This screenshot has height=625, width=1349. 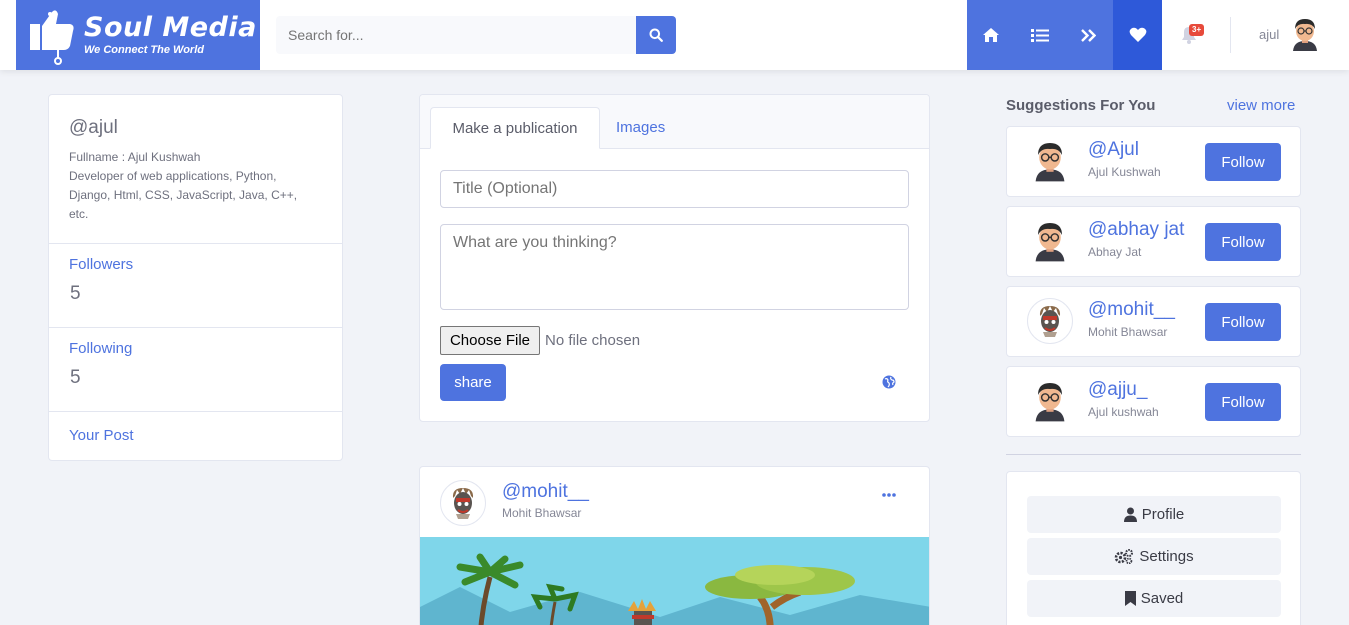 I want to click on navbar-divider, so click(x=1230, y=35).